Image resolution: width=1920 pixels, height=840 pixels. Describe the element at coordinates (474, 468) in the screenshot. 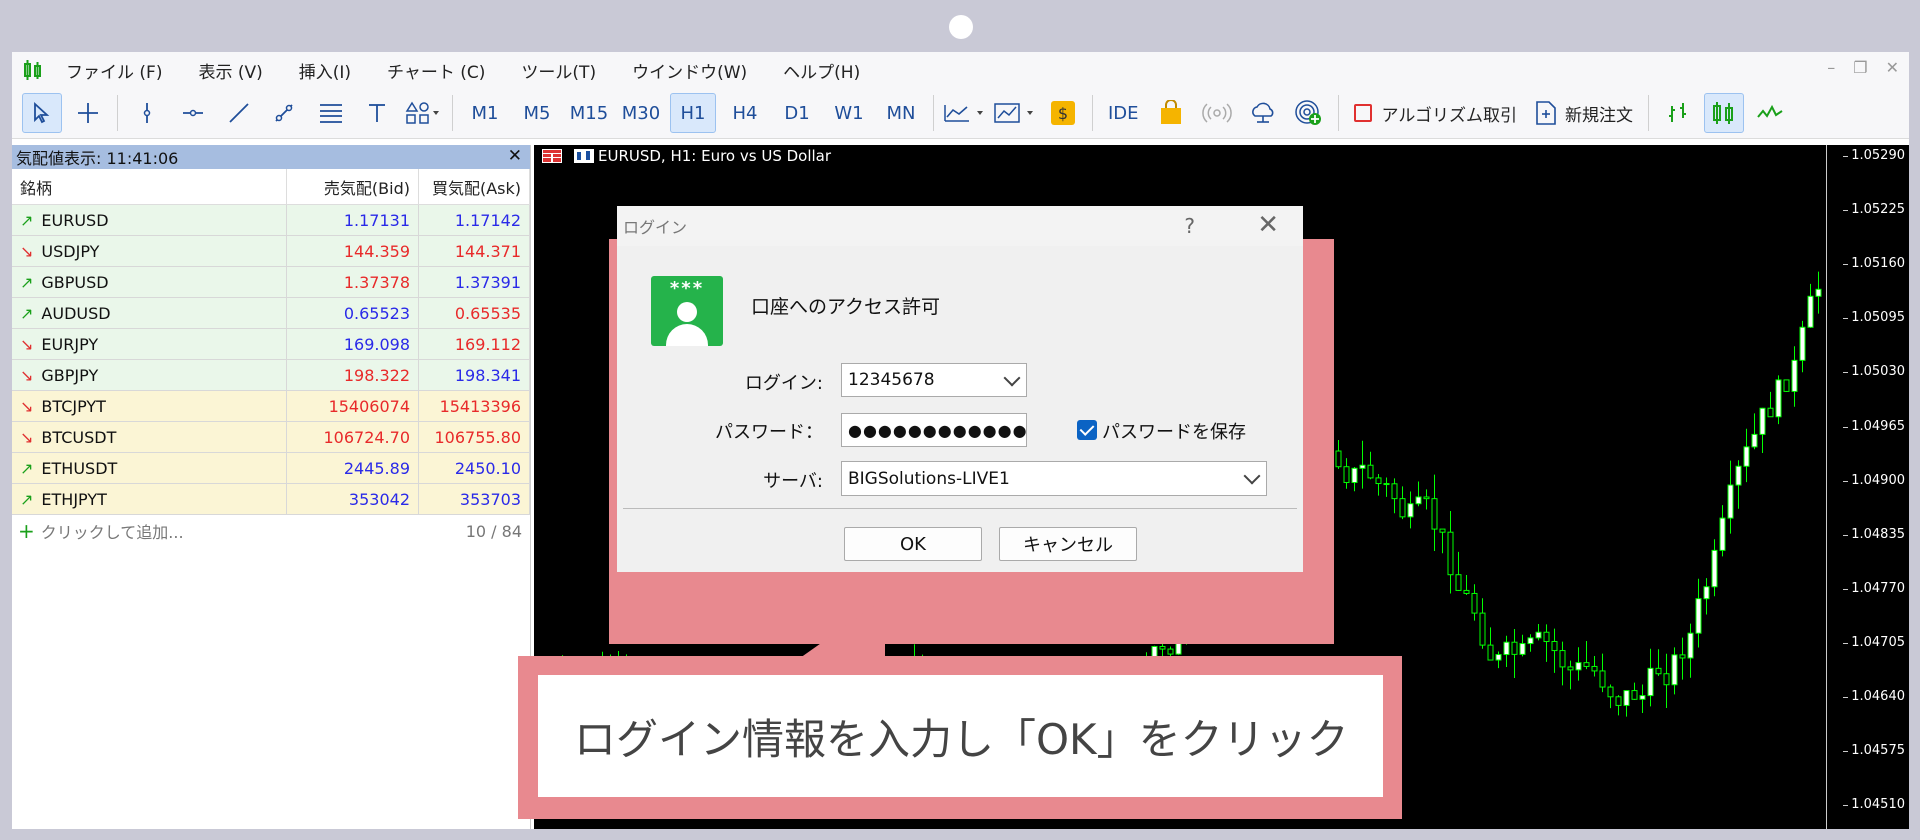

I see `ask-cell: 2450.10` at that location.